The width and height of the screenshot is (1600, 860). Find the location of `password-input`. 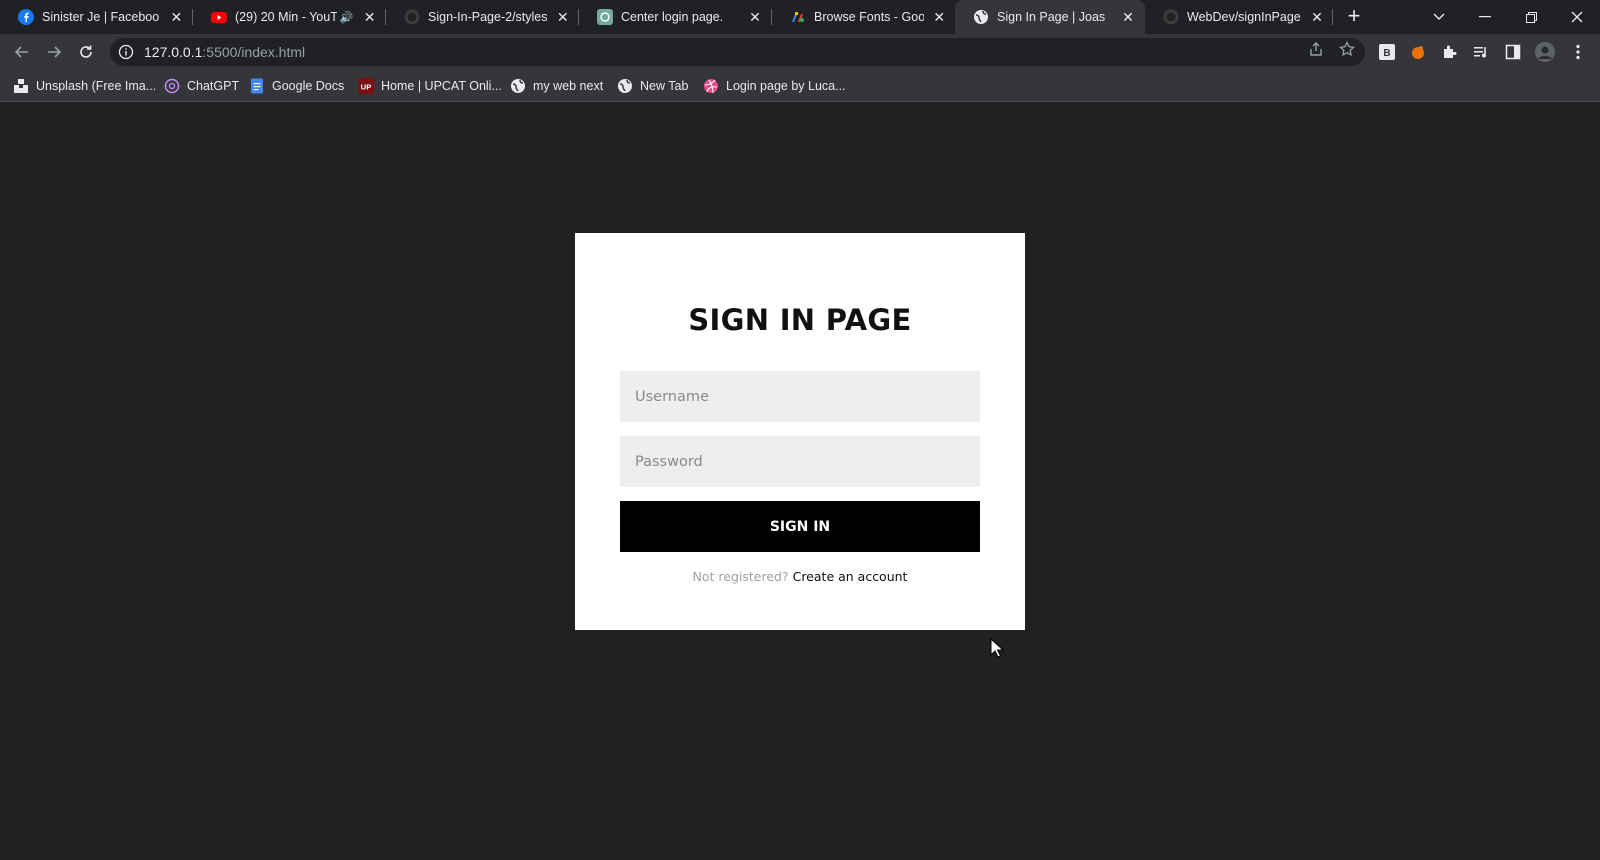

password-input is located at coordinates (800, 461).